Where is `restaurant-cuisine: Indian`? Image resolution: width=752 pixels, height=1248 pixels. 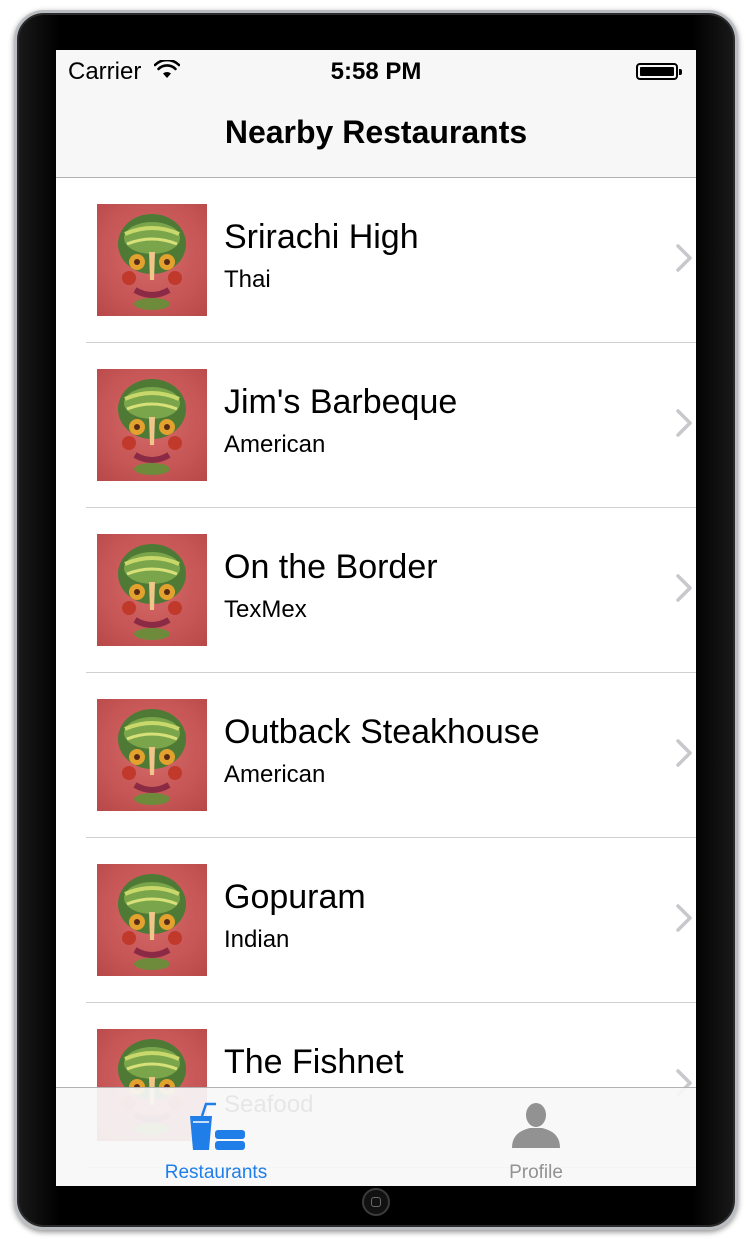 restaurant-cuisine: Indian is located at coordinates (257, 939).